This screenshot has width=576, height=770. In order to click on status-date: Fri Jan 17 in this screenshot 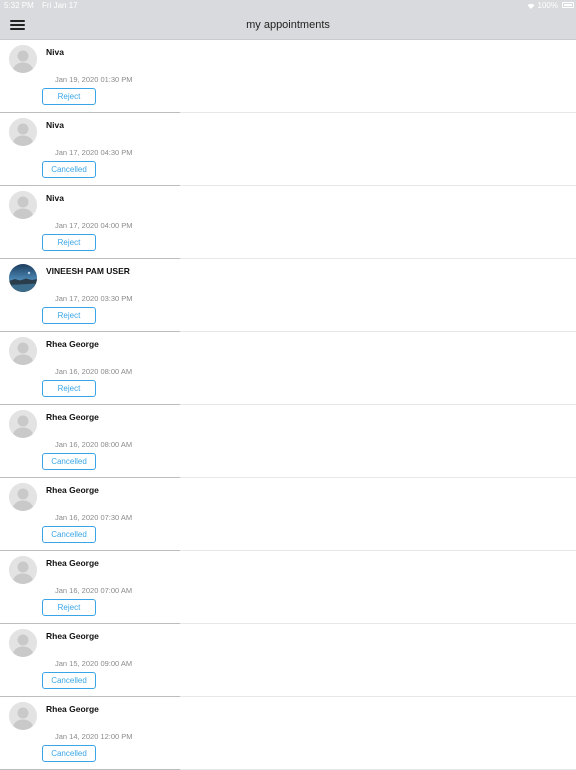, I will do `click(60, 5)`.